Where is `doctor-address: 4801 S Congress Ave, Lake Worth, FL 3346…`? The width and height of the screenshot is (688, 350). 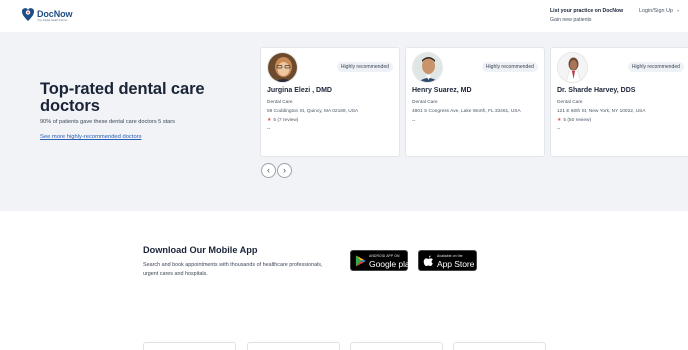 doctor-address: 4801 S Congress Ave, Lake Worth, FL 3346… is located at coordinates (466, 111).